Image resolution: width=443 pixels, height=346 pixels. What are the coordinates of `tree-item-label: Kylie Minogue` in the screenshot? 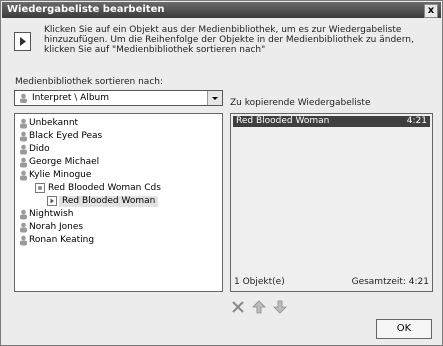 It's located at (60, 175).